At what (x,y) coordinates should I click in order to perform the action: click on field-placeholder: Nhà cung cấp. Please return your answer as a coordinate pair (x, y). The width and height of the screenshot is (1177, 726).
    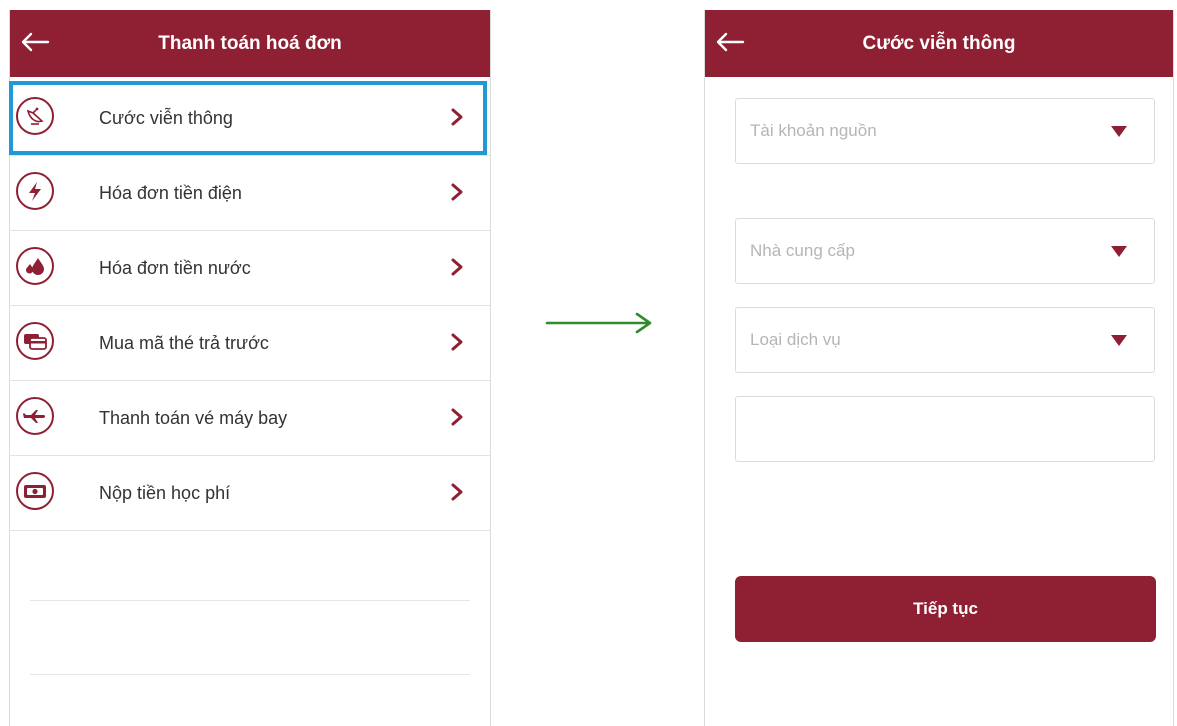
    Looking at the image, I should click on (802, 250).